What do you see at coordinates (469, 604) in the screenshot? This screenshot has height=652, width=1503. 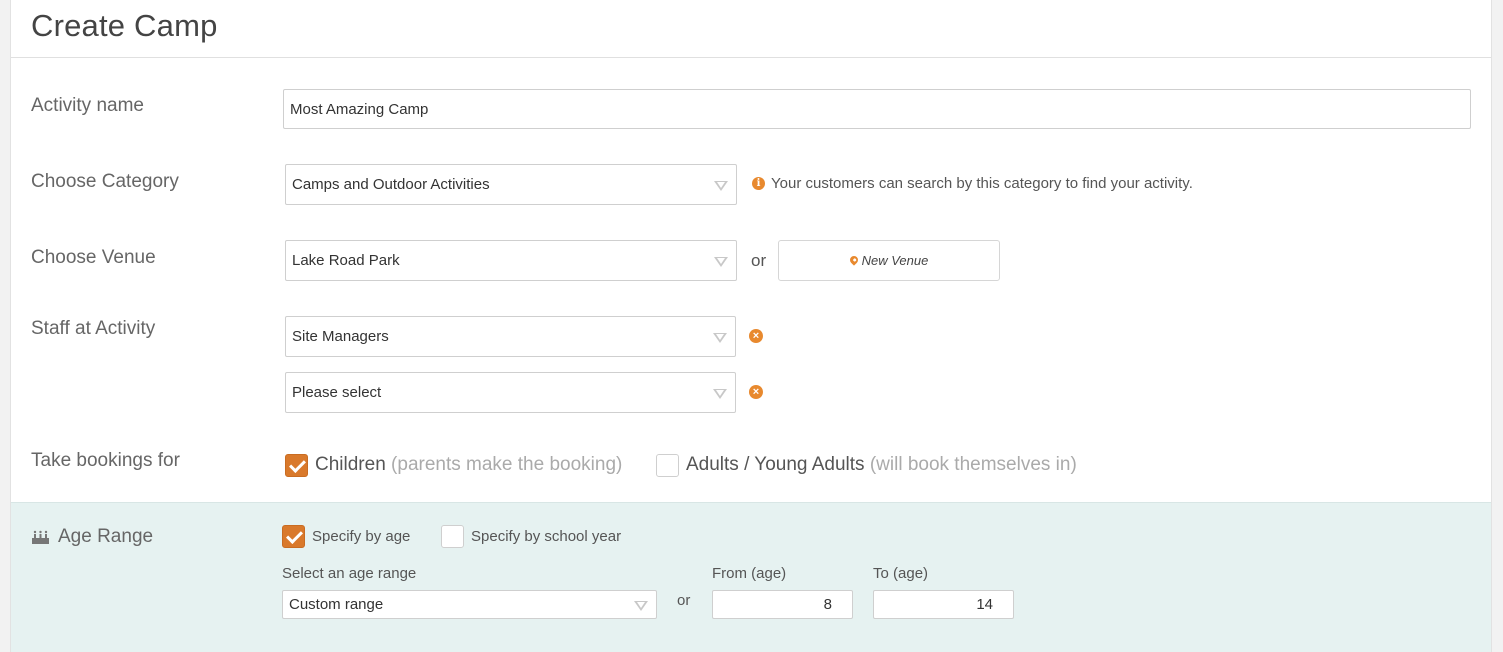 I see `age-range-select: Custom range` at bounding box center [469, 604].